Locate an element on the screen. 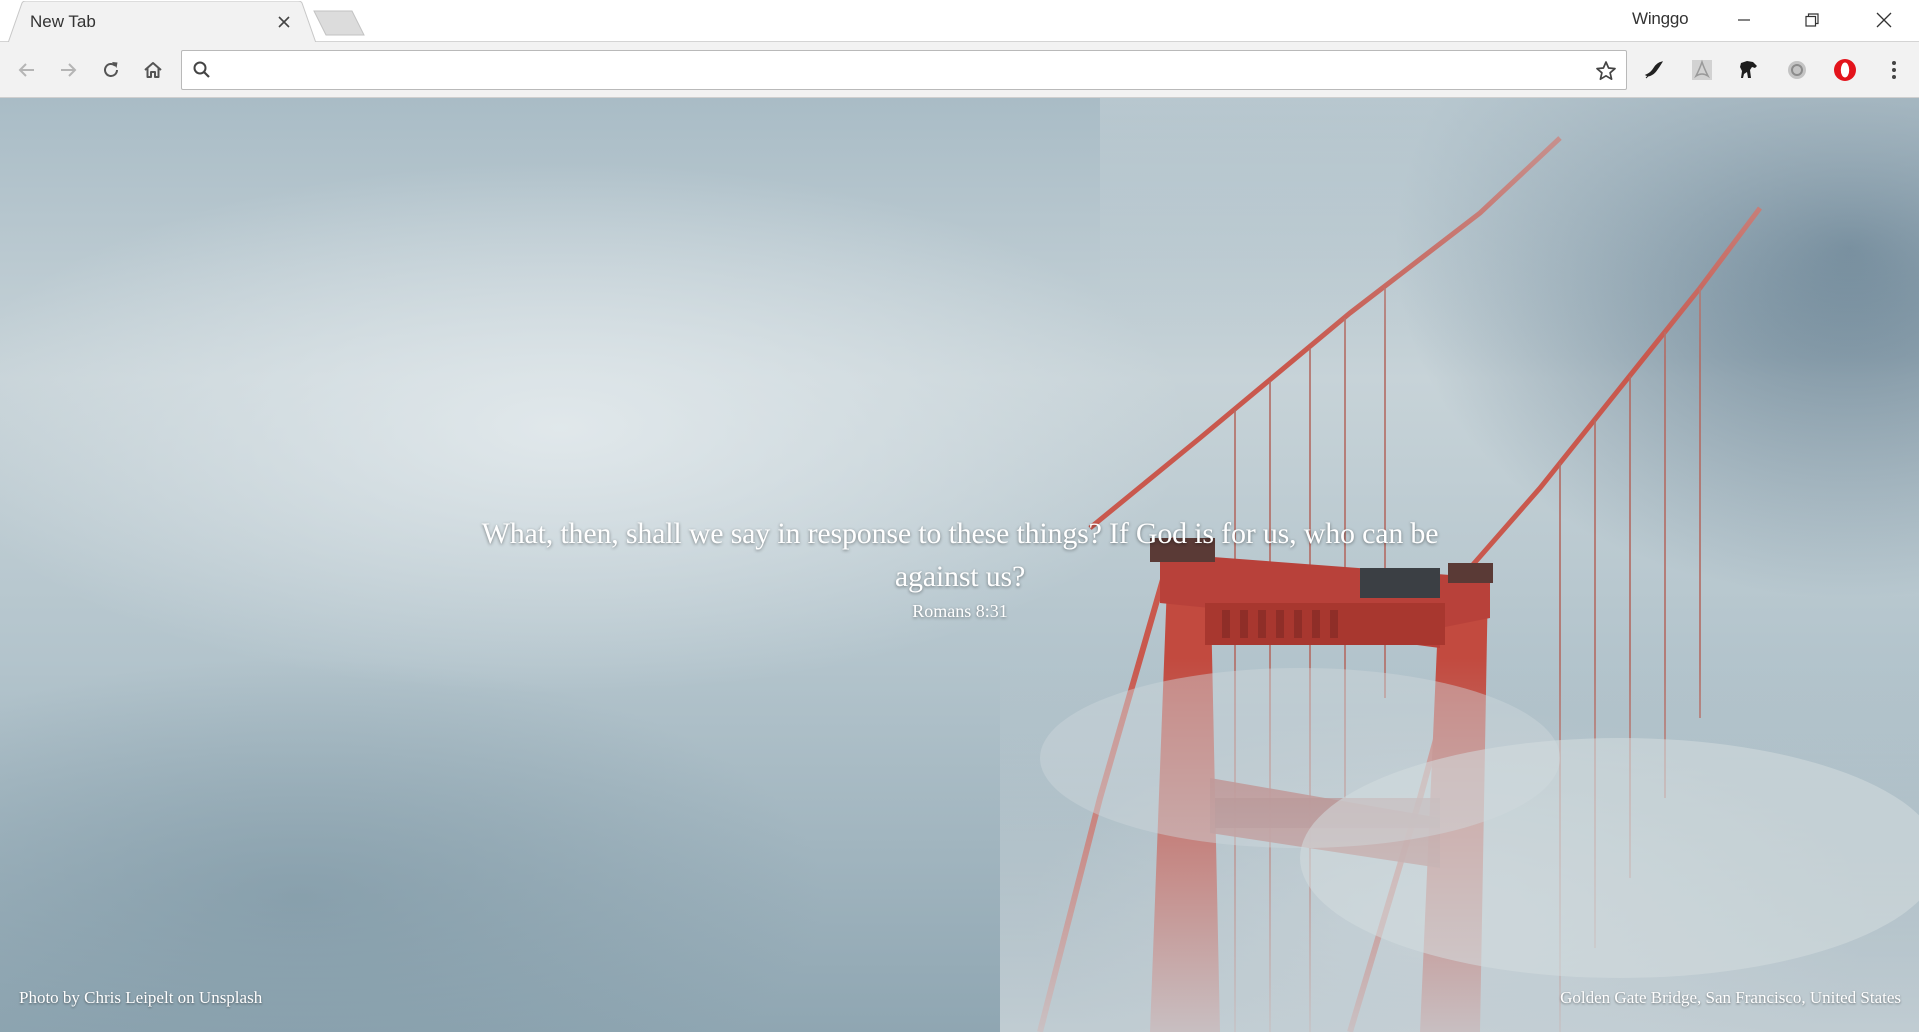  close-window-button is located at coordinates (1884, 20).